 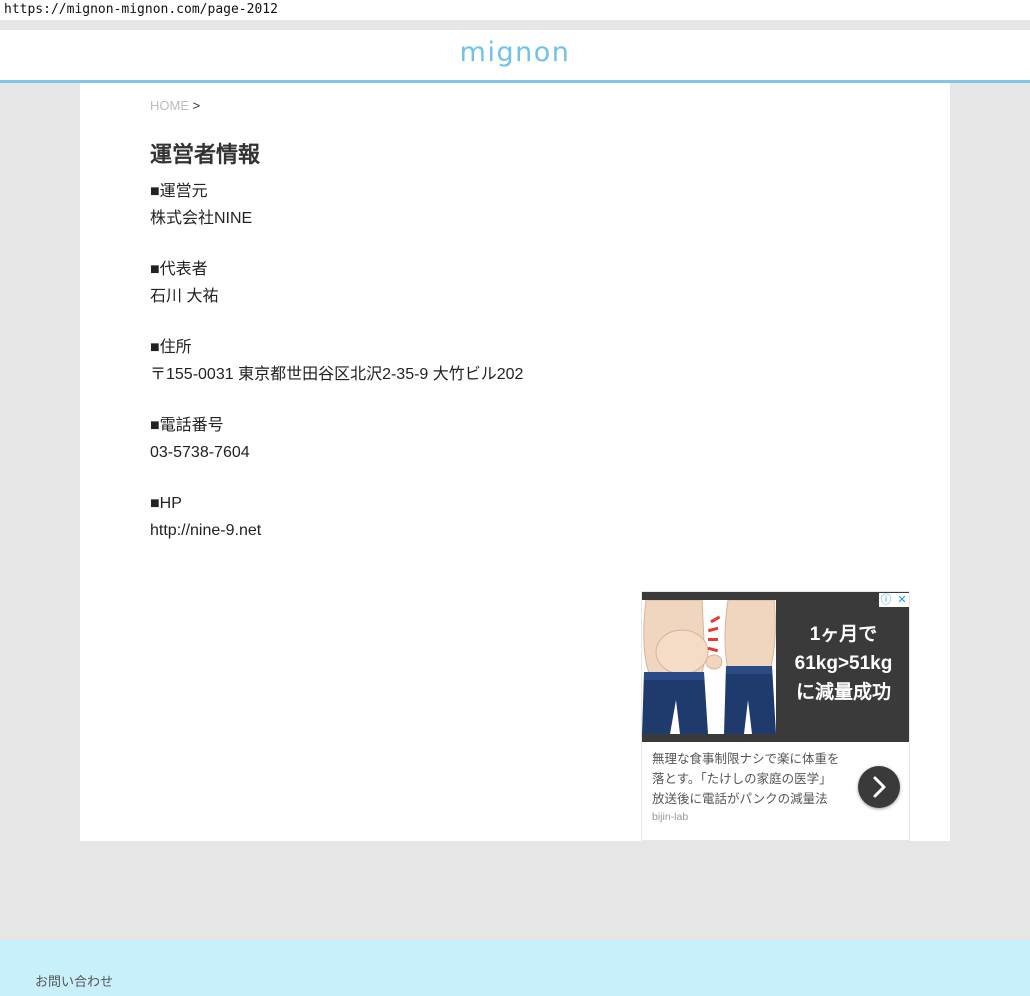 I want to click on info-block-phone: ■電話番号 03-5738-7604, so click(x=336, y=439).